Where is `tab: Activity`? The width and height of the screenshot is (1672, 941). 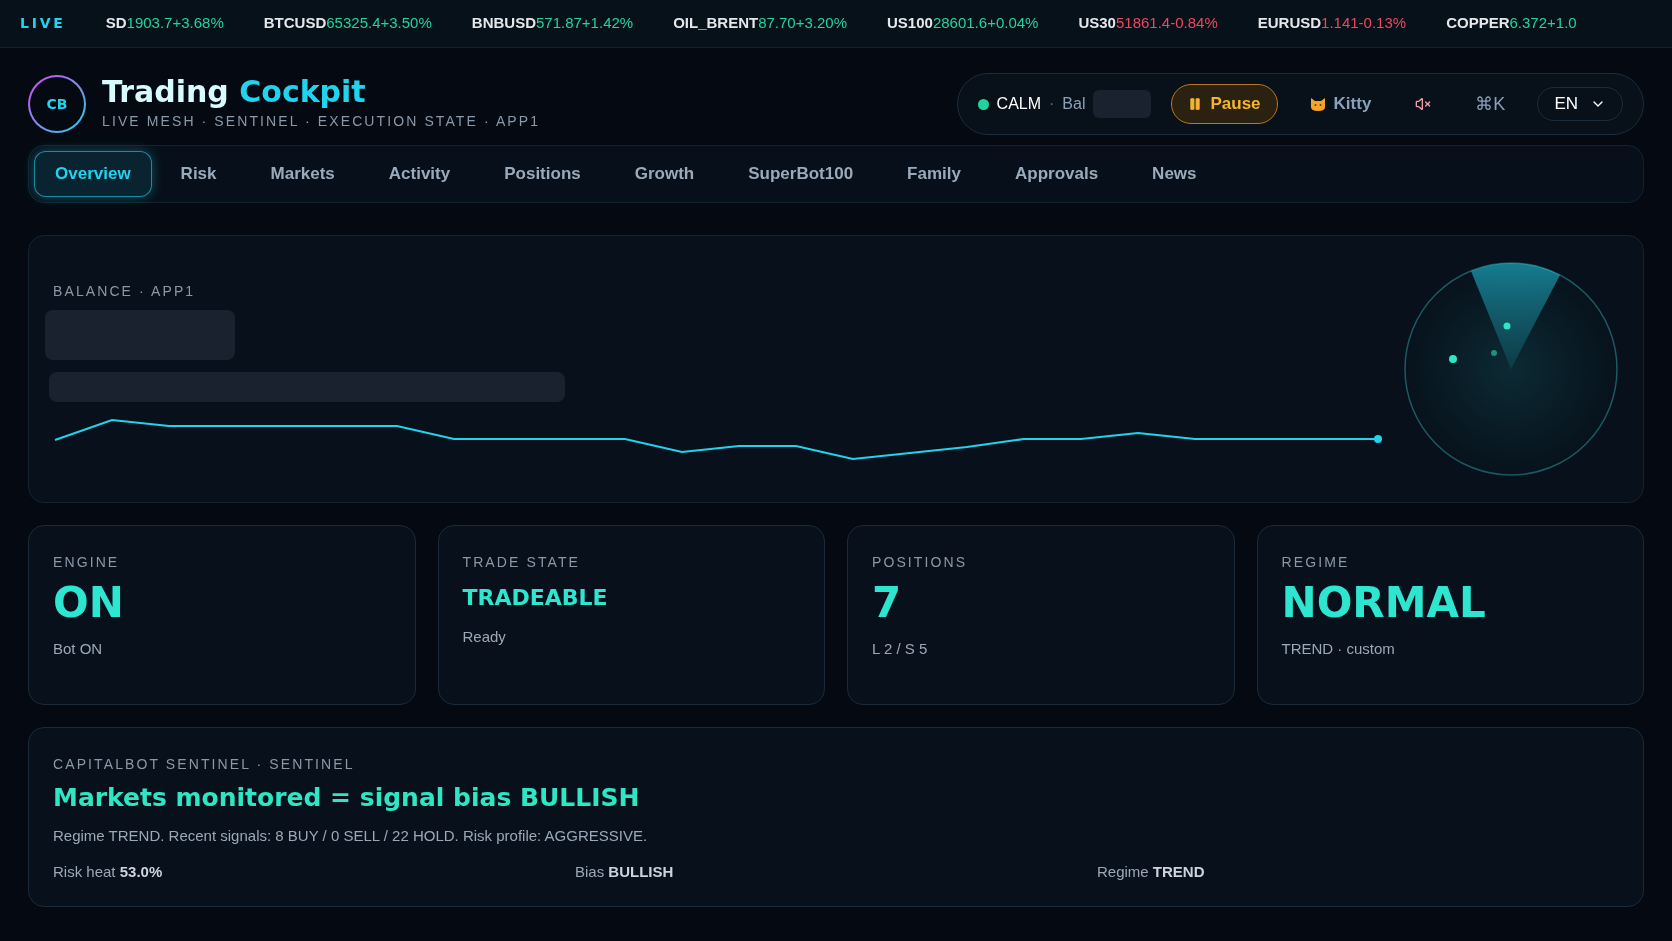 tab: Activity is located at coordinates (419, 174).